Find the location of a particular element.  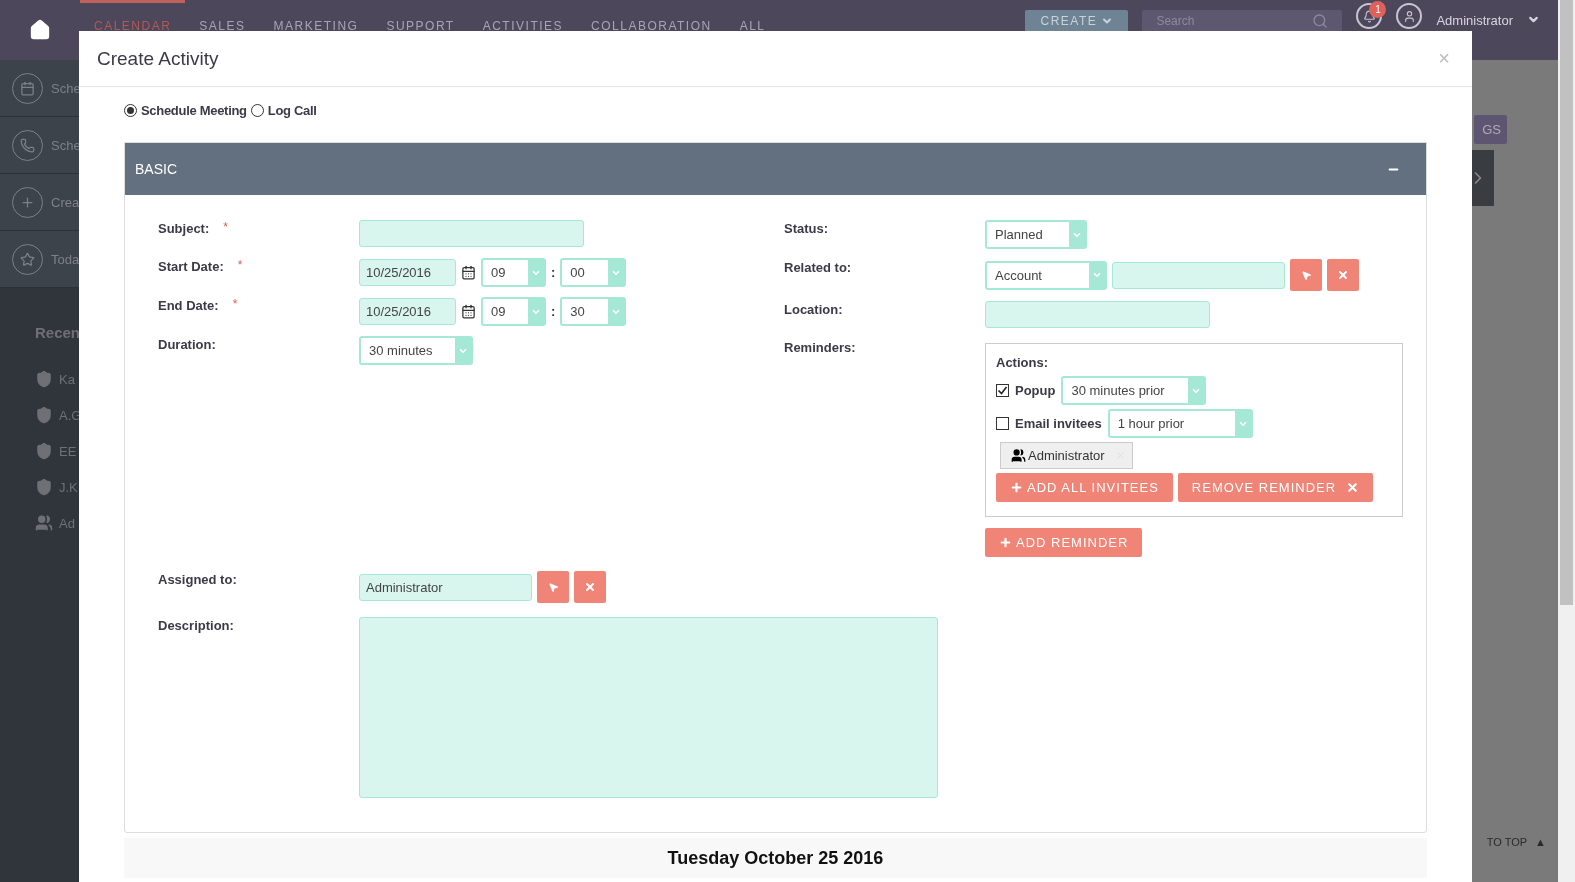

field-label: Assigned to: is located at coordinates (198, 579).